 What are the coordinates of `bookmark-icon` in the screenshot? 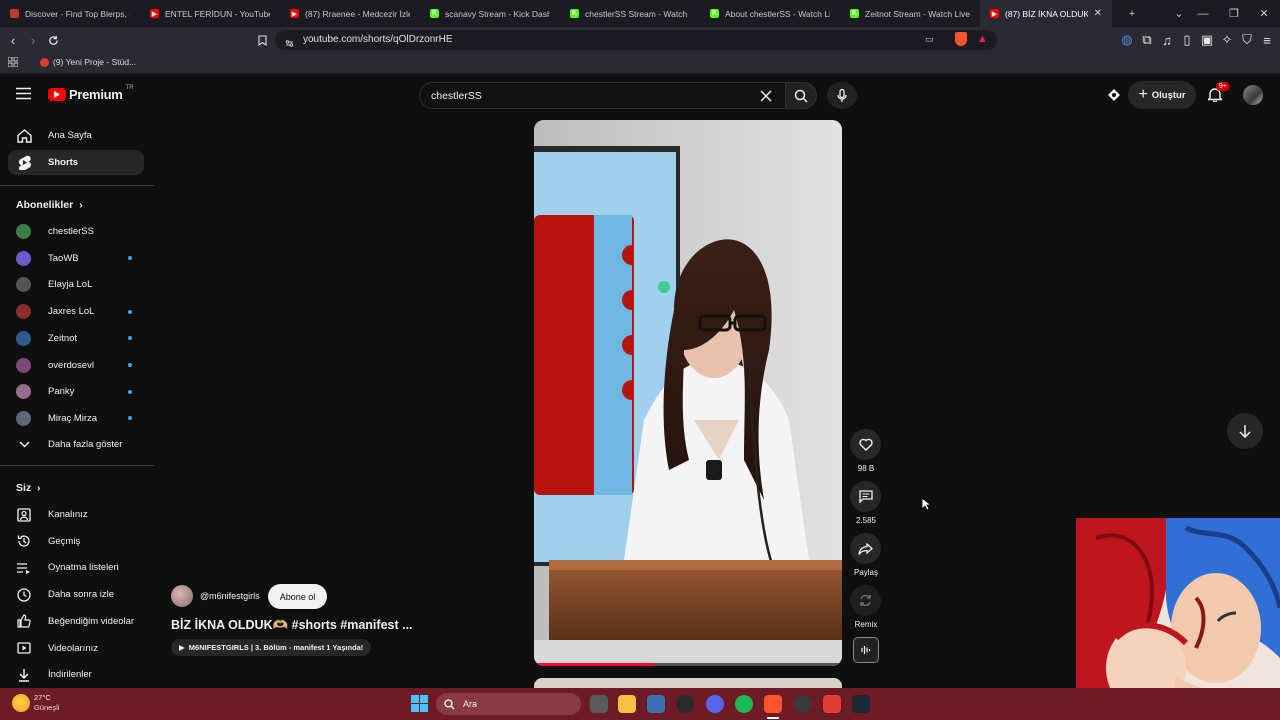 It's located at (262, 40).